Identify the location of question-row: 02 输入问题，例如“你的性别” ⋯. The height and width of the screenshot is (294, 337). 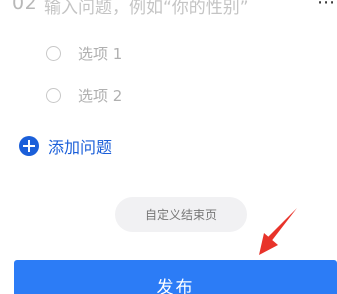
(168, 11).